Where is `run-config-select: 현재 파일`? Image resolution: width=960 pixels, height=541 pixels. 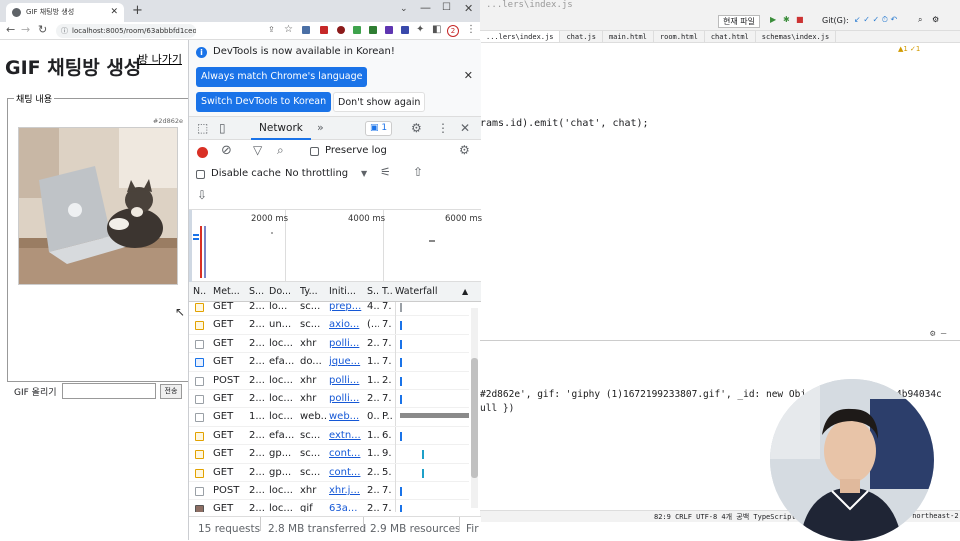
run-config-select: 현재 파일 is located at coordinates (739, 21).